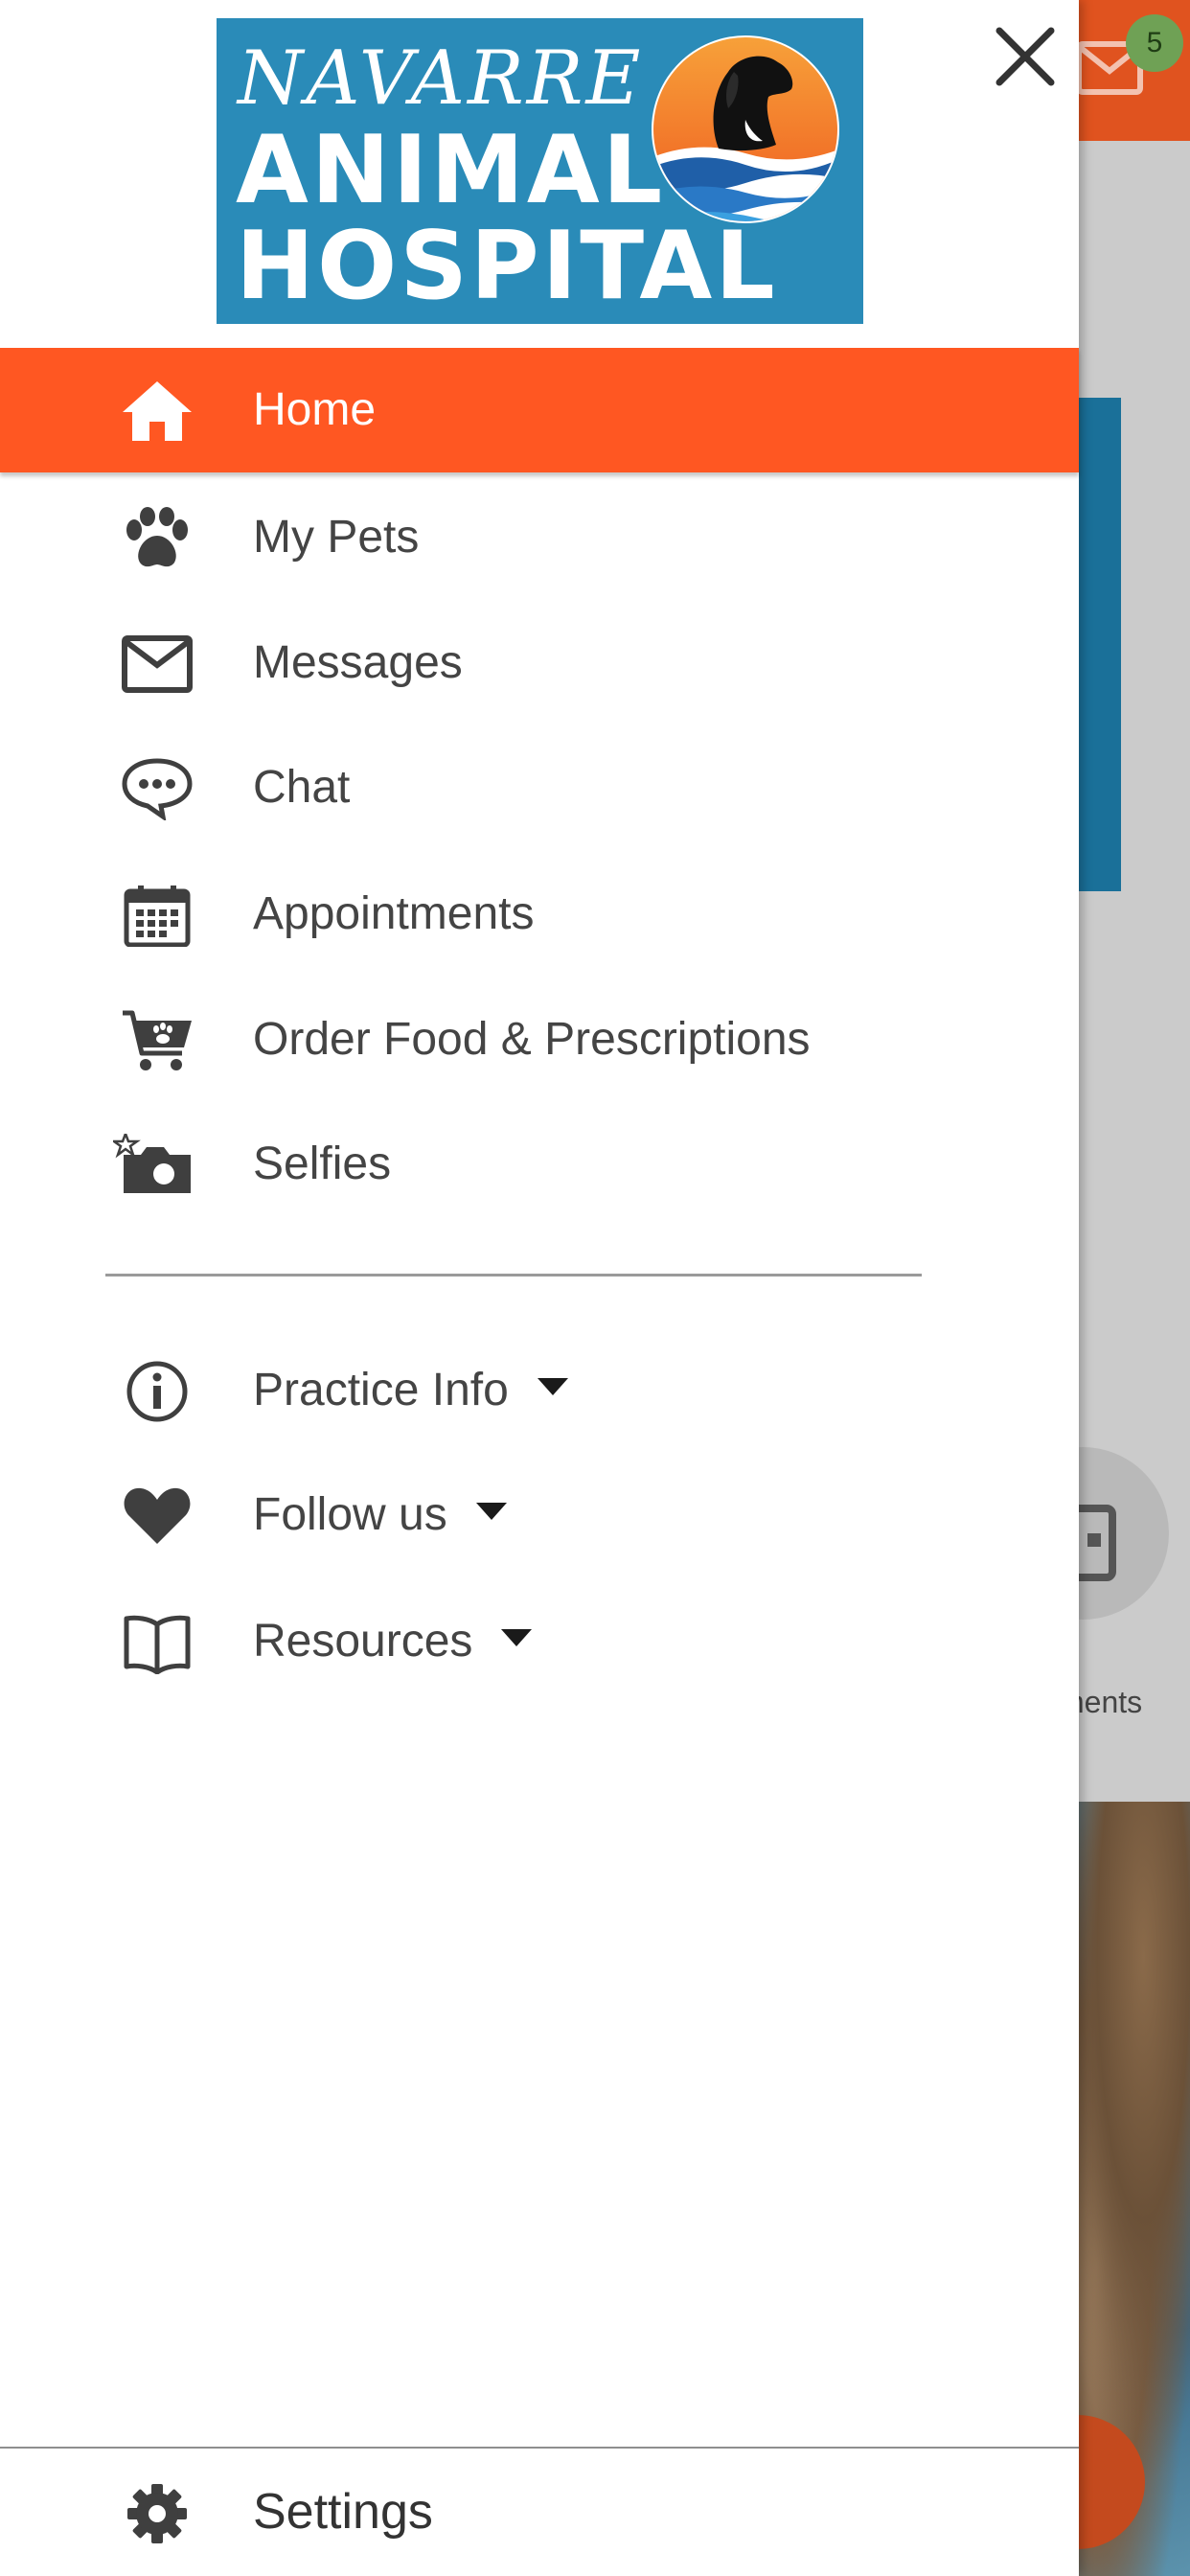  What do you see at coordinates (336, 537) in the screenshot?
I see `menu-item-label: My Pets` at bounding box center [336, 537].